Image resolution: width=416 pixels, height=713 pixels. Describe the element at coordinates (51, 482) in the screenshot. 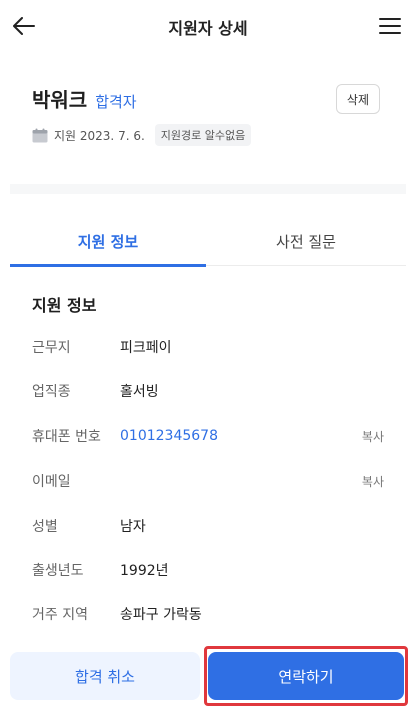

I see `info-label: 이메일` at that location.